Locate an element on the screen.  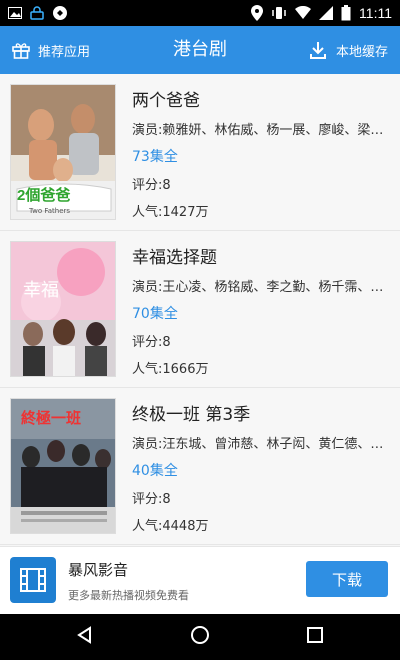
poster-image: 終極一班 is located at coordinates (63, 466).